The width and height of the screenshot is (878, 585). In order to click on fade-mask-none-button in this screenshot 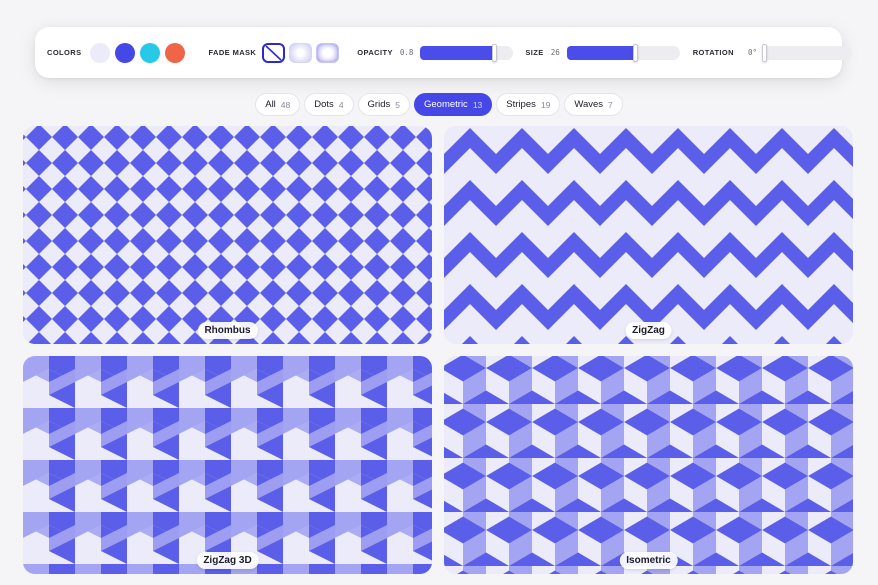, I will do `click(274, 52)`.